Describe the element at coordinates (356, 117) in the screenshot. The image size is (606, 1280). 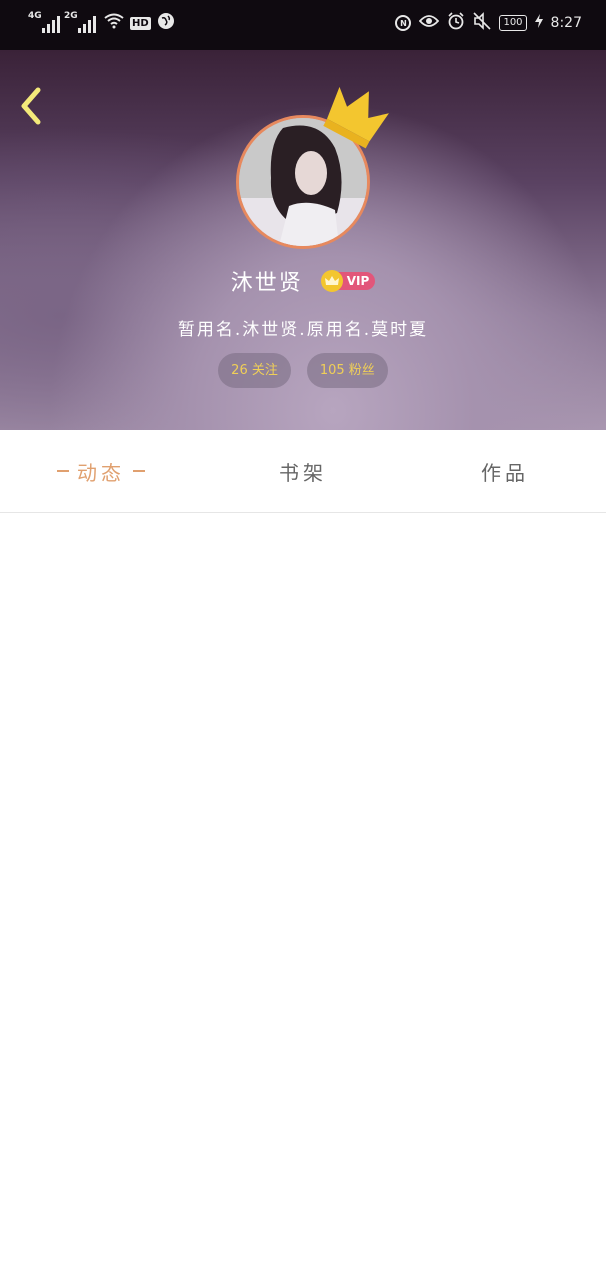
I see `crown-icon` at that location.